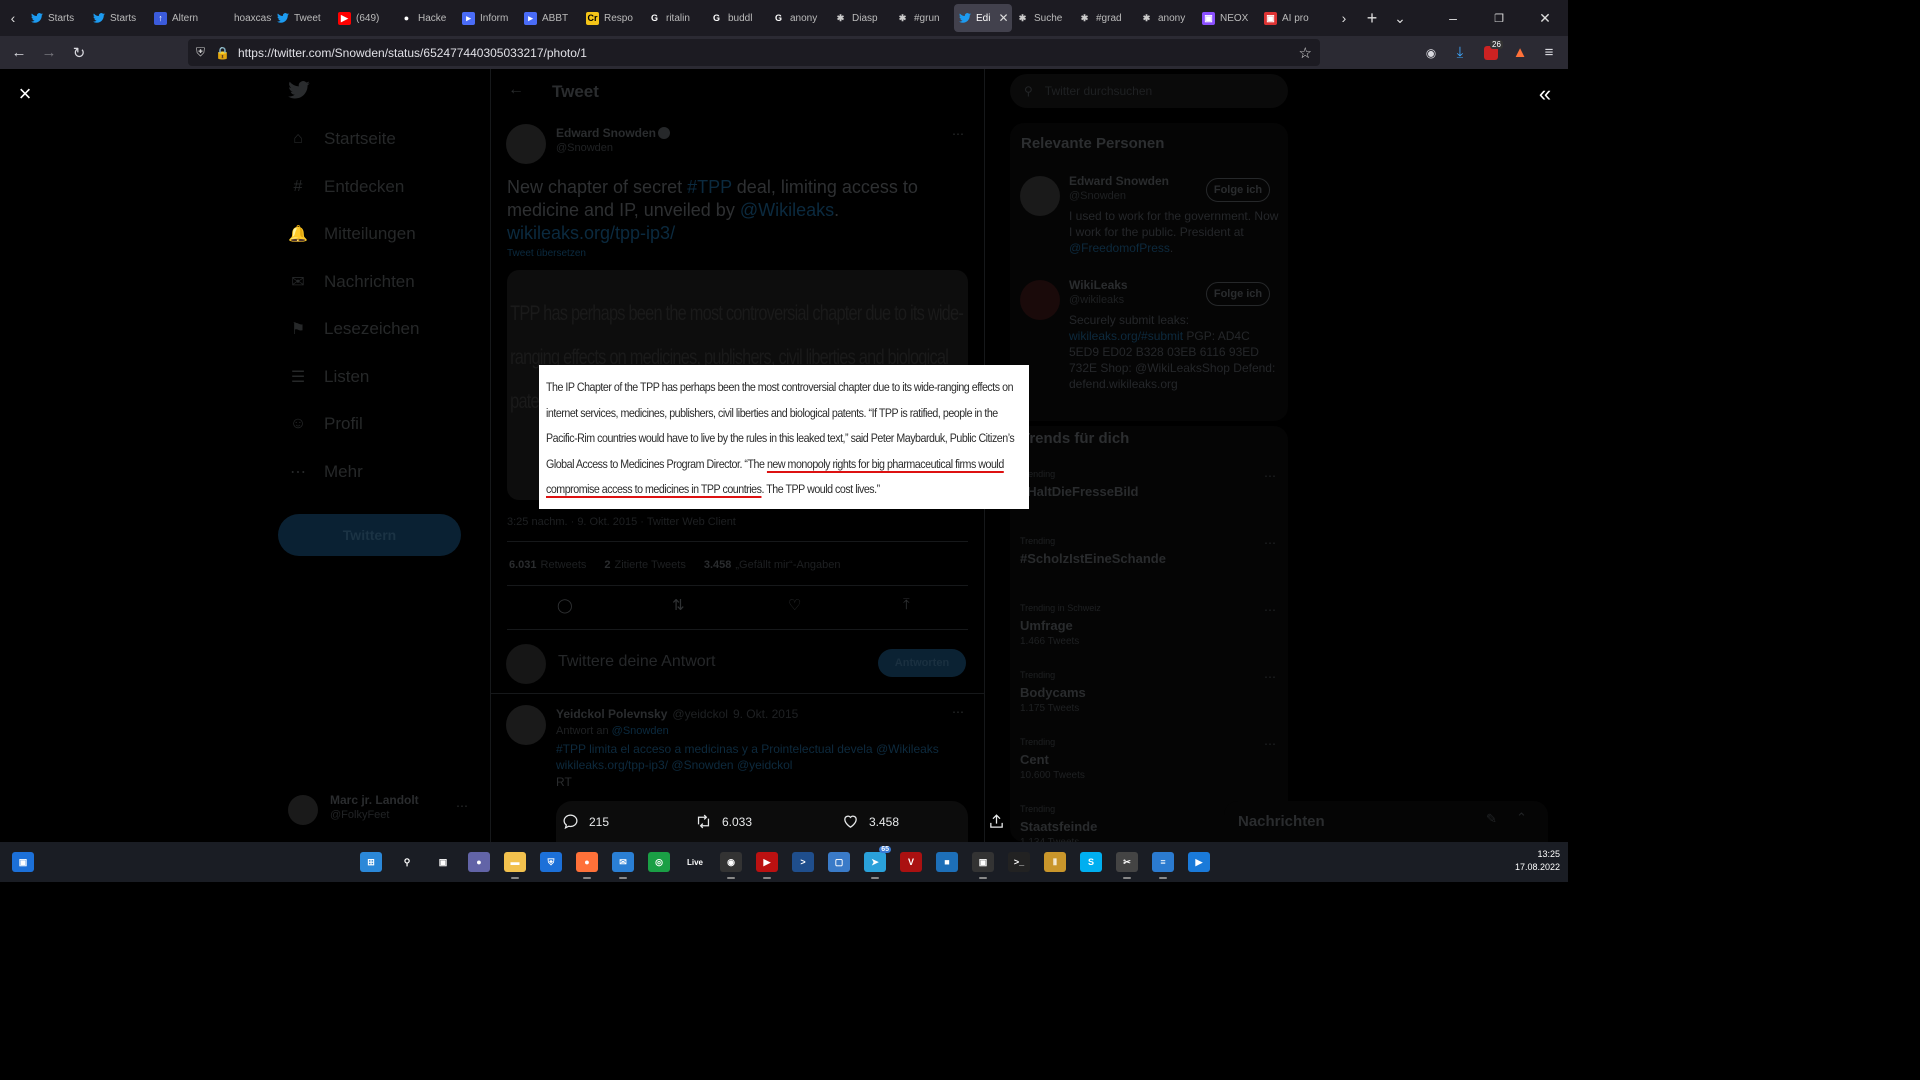  Describe the element at coordinates (351, 282) in the screenshot. I see `sidebar-item-mail: ✉ Nachrichten` at that location.